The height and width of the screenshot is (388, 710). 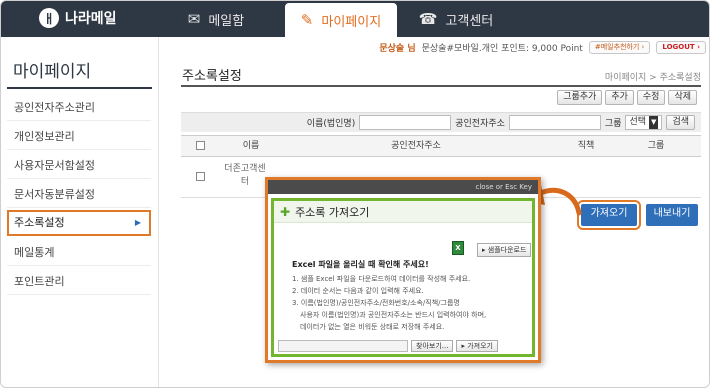 What do you see at coordinates (403, 212) in the screenshot?
I see `modal-header: ✚ 주소록 가져오기` at bounding box center [403, 212].